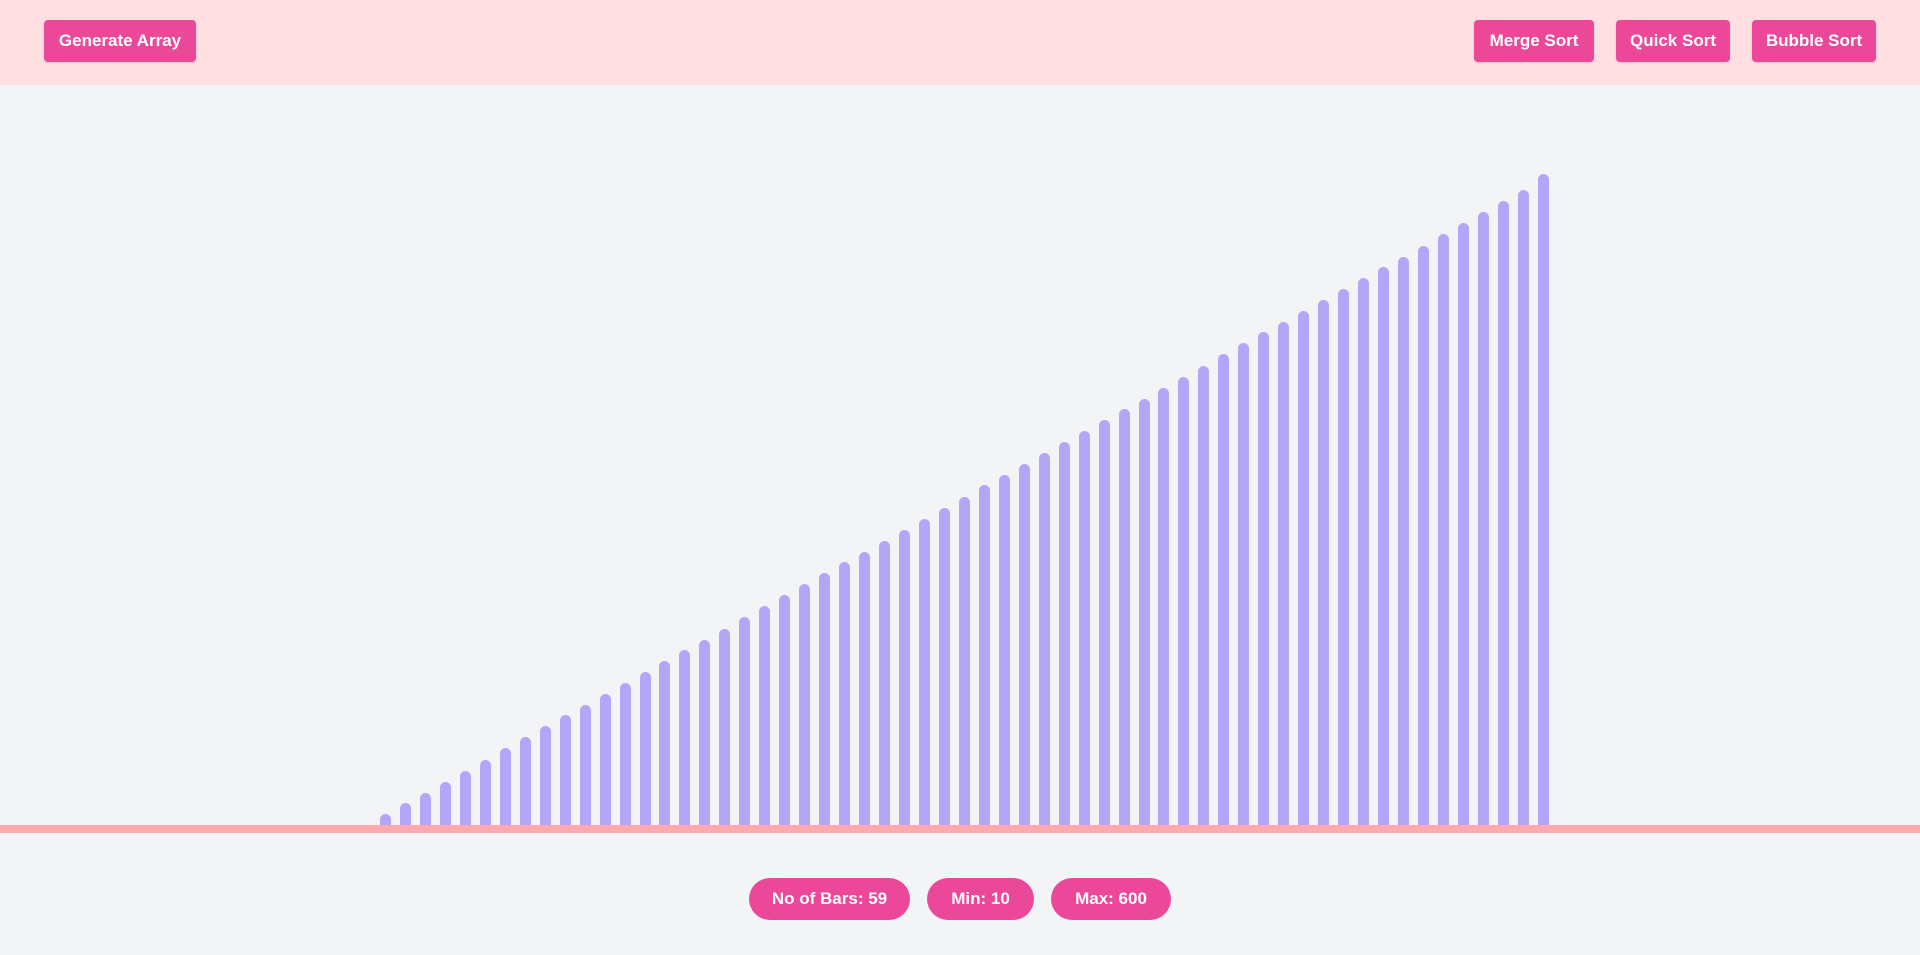 The width and height of the screenshot is (1920, 955). What do you see at coordinates (1673, 41) in the screenshot?
I see `quick-sort-button: Quick Sort` at bounding box center [1673, 41].